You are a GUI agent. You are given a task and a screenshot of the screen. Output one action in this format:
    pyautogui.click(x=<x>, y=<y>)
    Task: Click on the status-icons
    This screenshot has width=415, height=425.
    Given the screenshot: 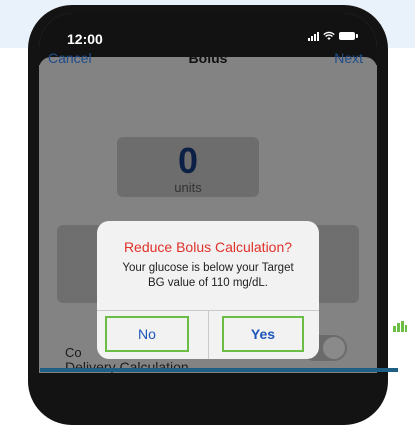 What is the action you would take?
    pyautogui.click(x=333, y=36)
    